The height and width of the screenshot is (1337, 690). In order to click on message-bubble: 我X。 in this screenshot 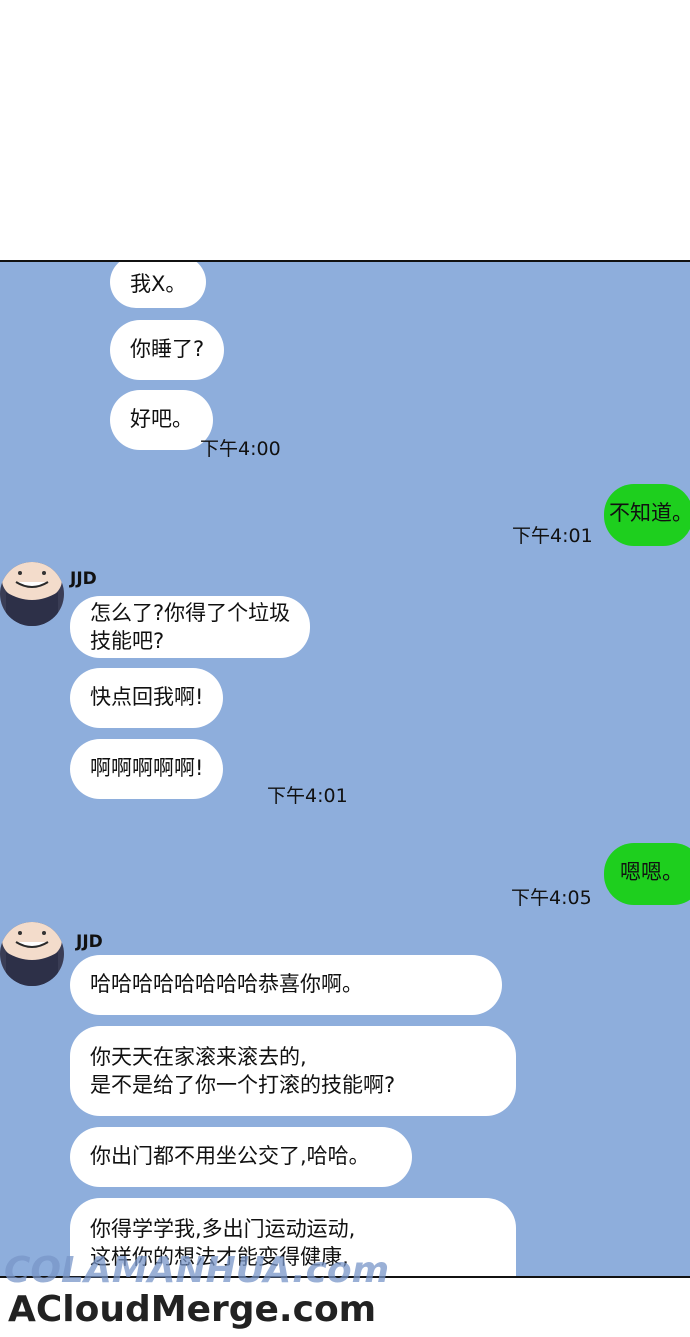, I will do `click(158, 285)`.